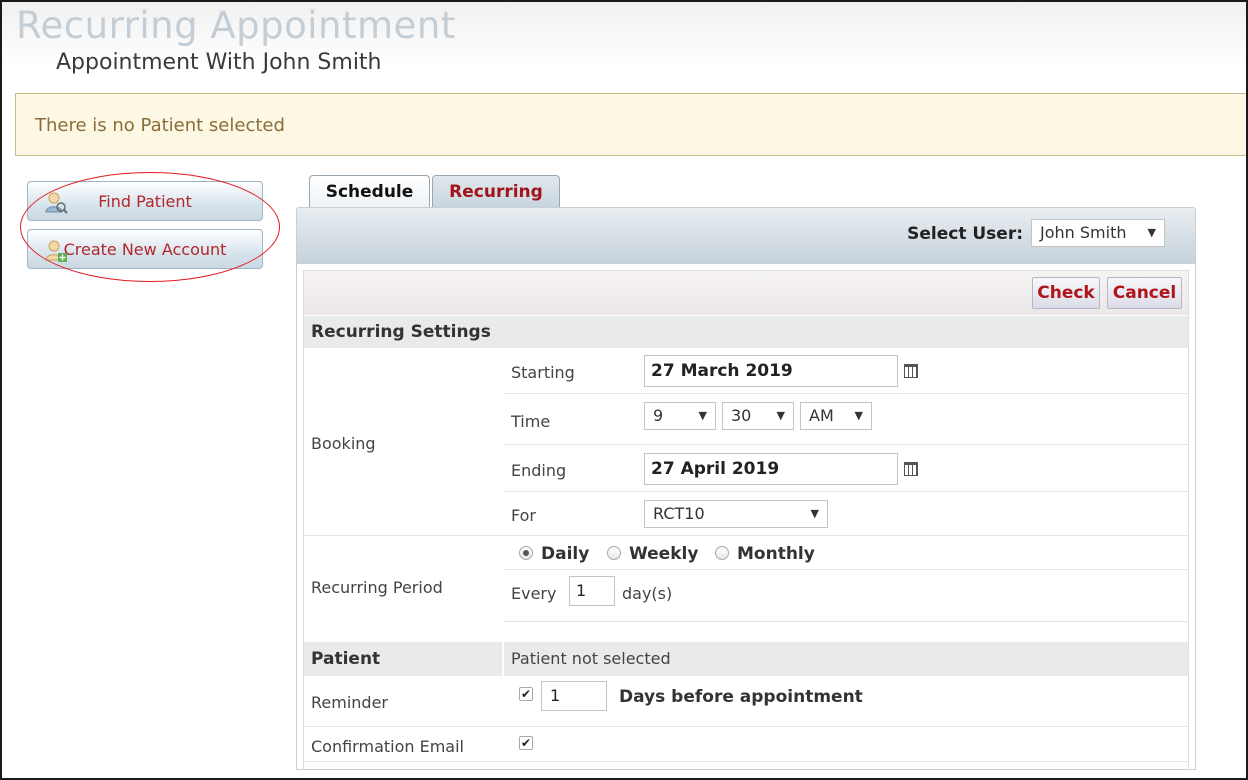 The image size is (1248, 780). What do you see at coordinates (965, 234) in the screenshot?
I see `select-user-label: Select User:` at bounding box center [965, 234].